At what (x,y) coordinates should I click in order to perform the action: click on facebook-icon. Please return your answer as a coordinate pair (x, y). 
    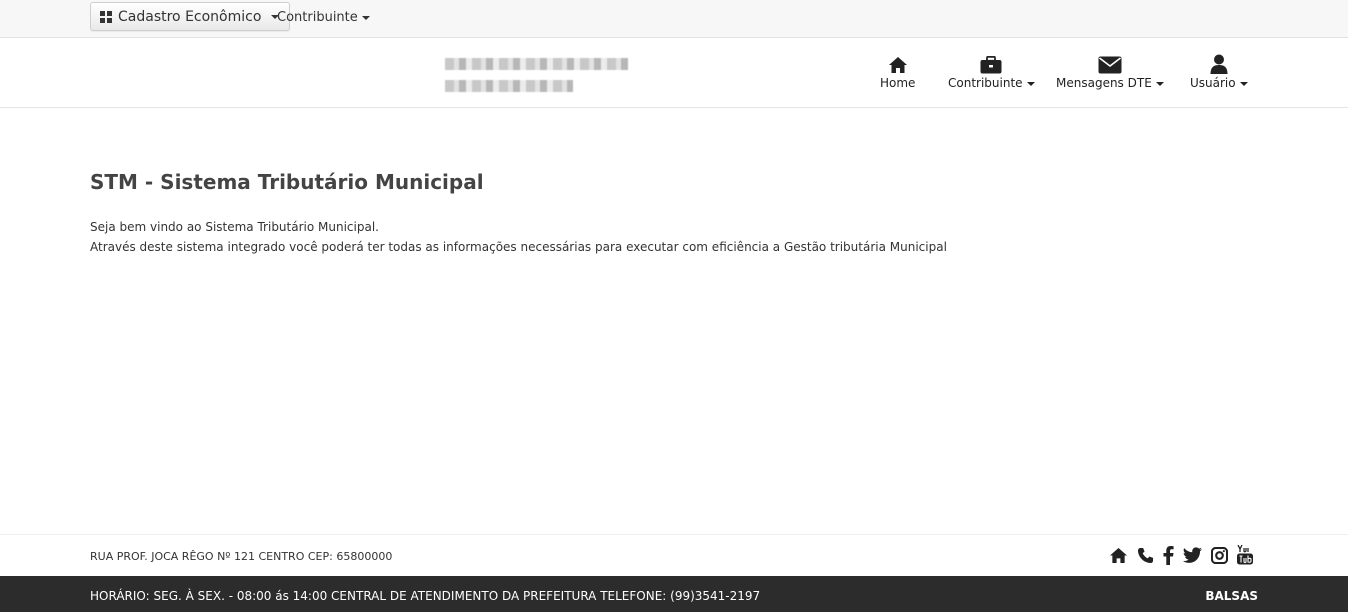
    Looking at the image, I should click on (1168, 555).